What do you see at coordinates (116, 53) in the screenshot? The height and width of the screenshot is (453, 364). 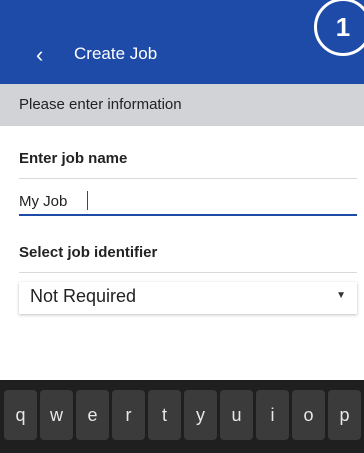 I see `page-title: Create Job` at bounding box center [116, 53].